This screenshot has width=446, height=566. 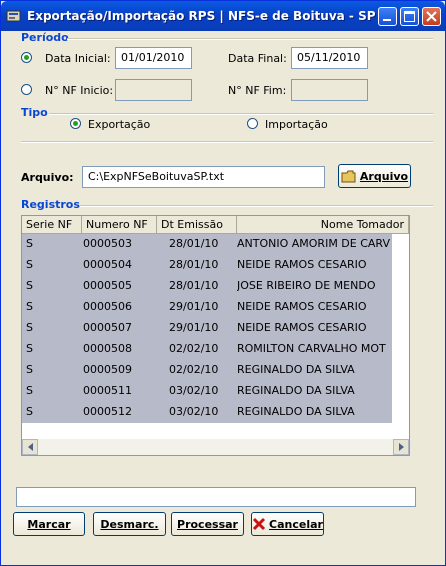 I want to click on close-button, so click(x=431, y=16).